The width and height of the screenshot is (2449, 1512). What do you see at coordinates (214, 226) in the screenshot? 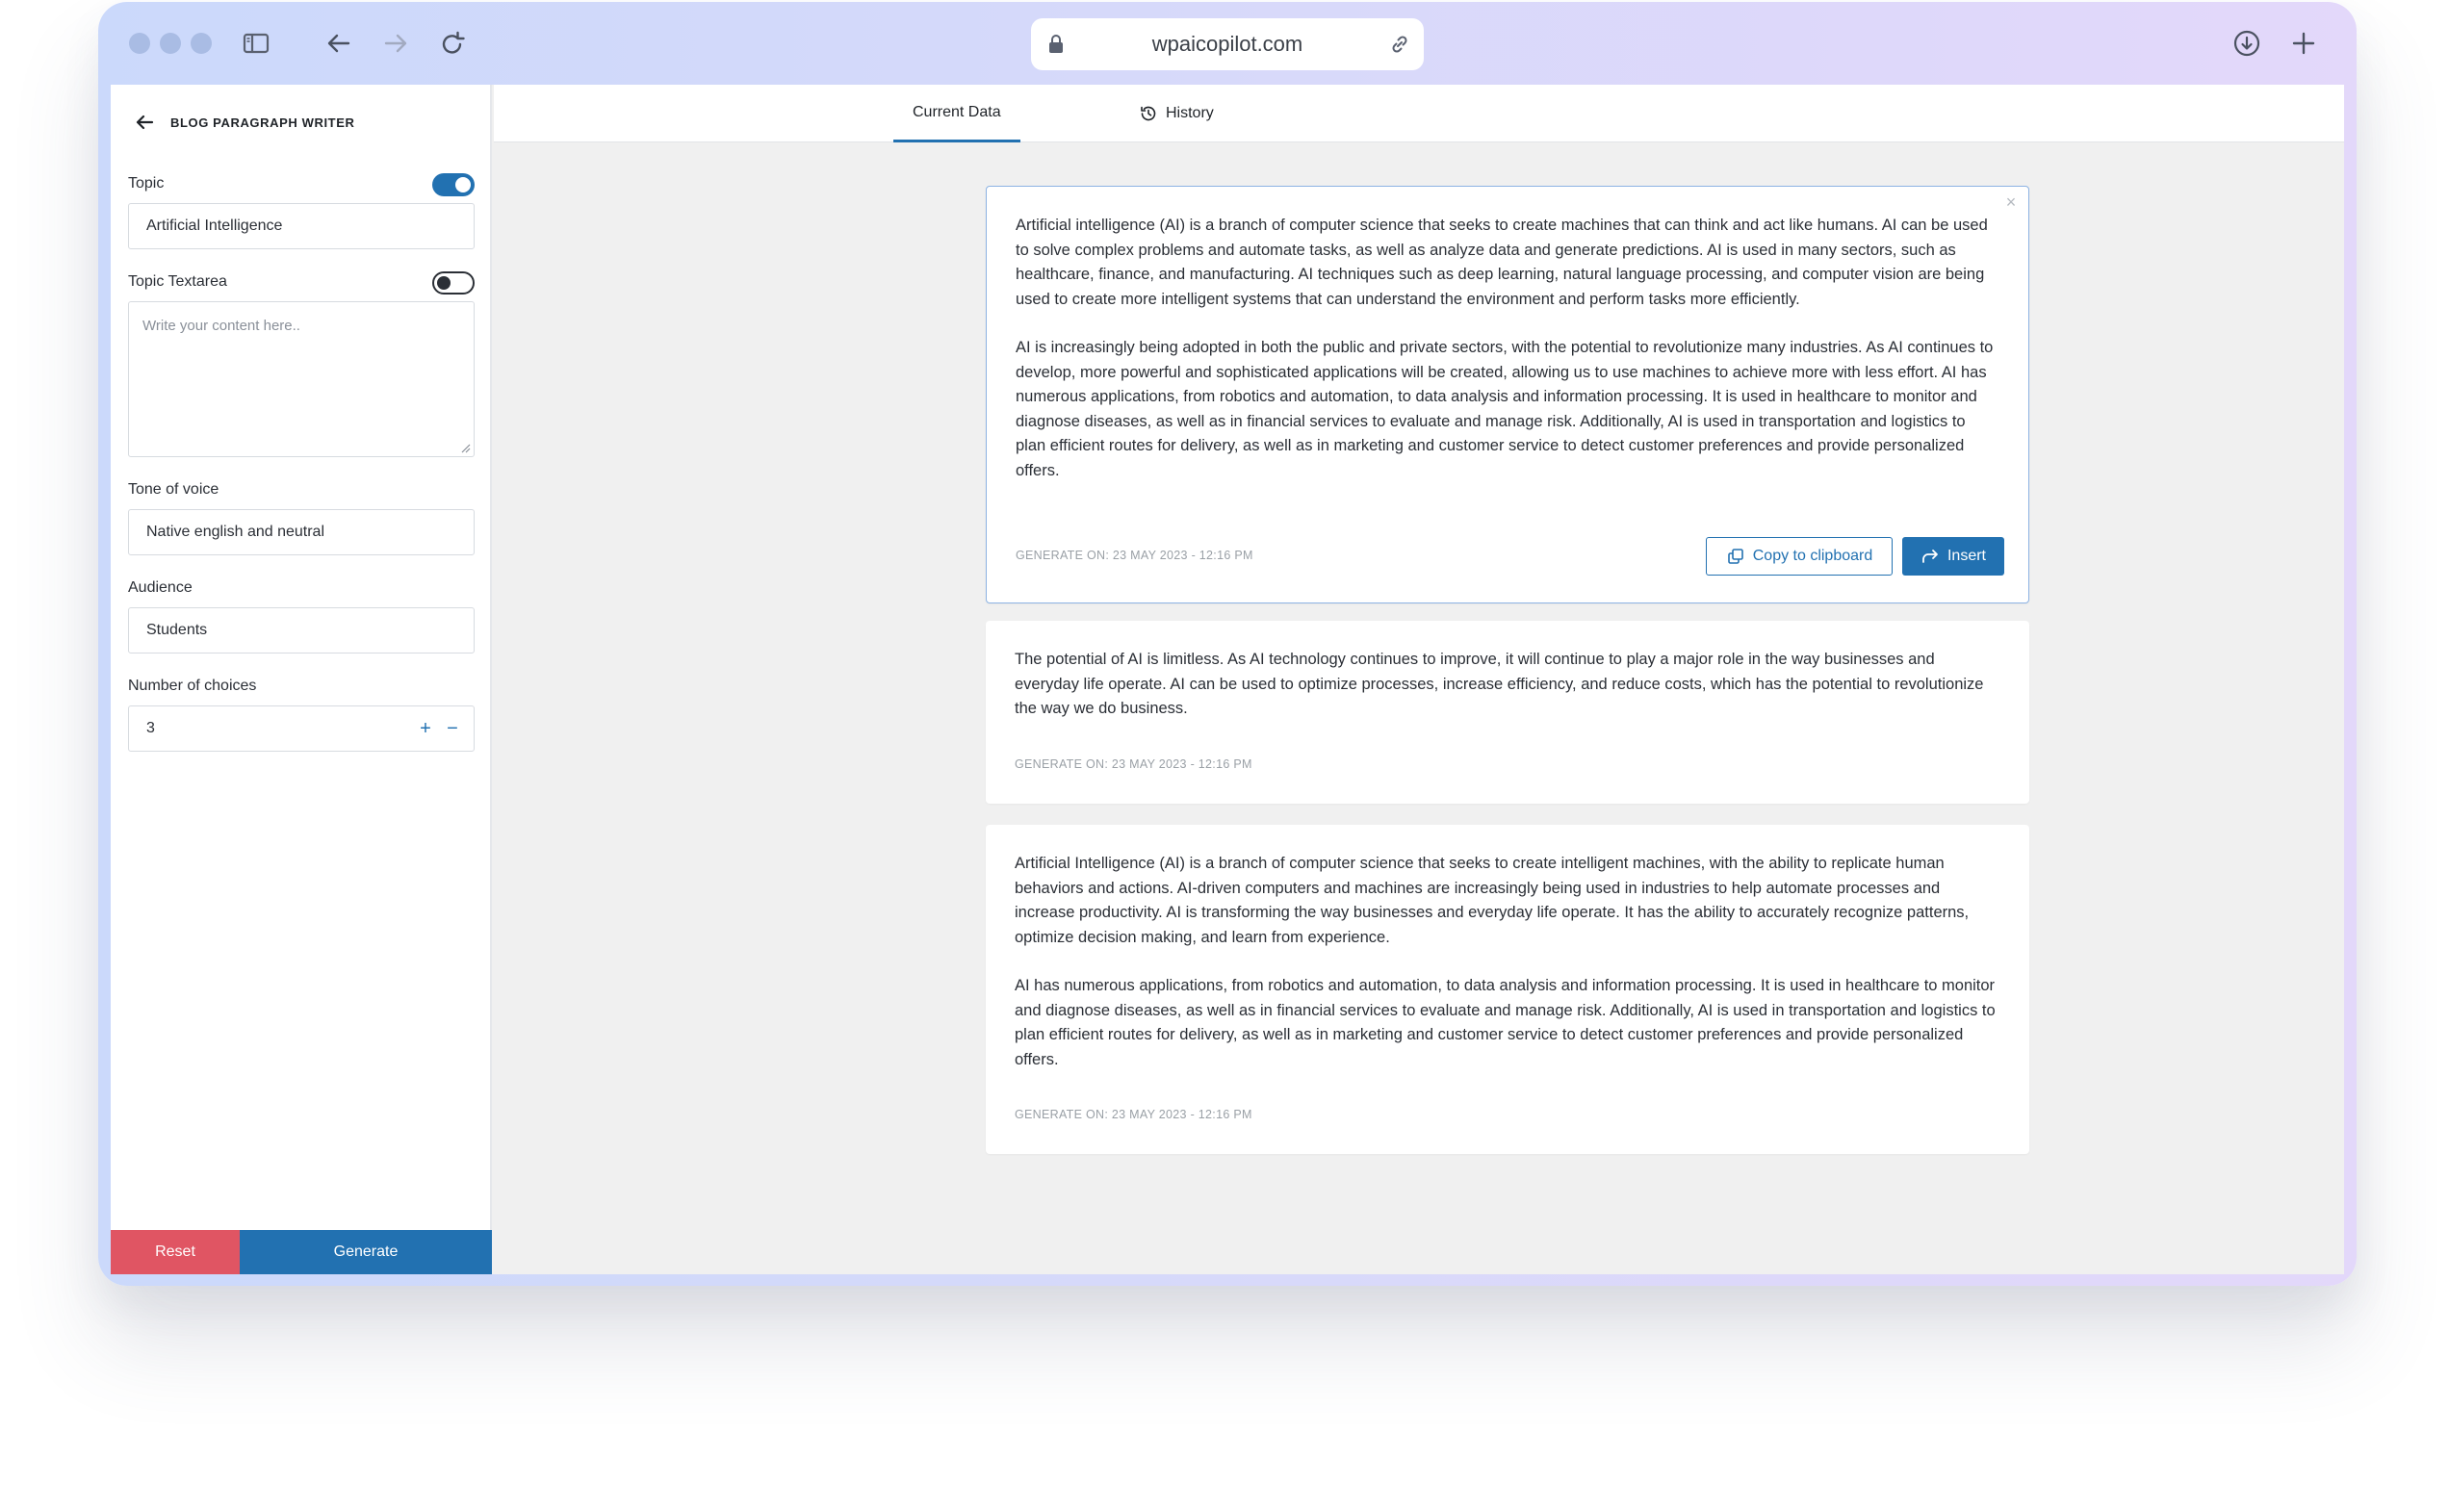
I see `topic-value: Artificial Intelligence` at bounding box center [214, 226].